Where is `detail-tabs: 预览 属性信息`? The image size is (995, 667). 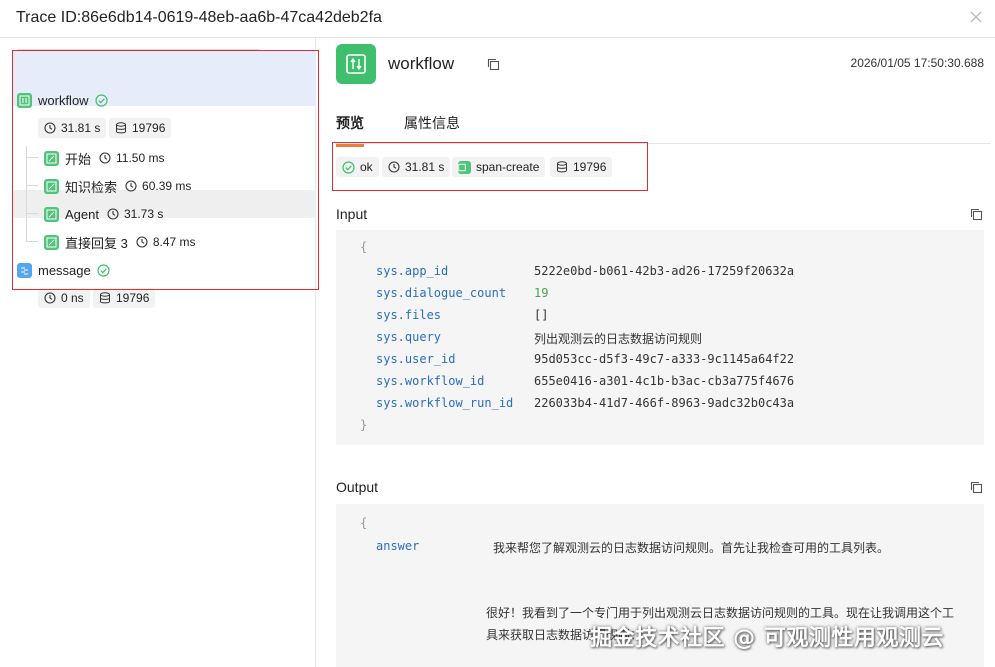
detail-tabs: 预览 属性信息 is located at coordinates (663, 128).